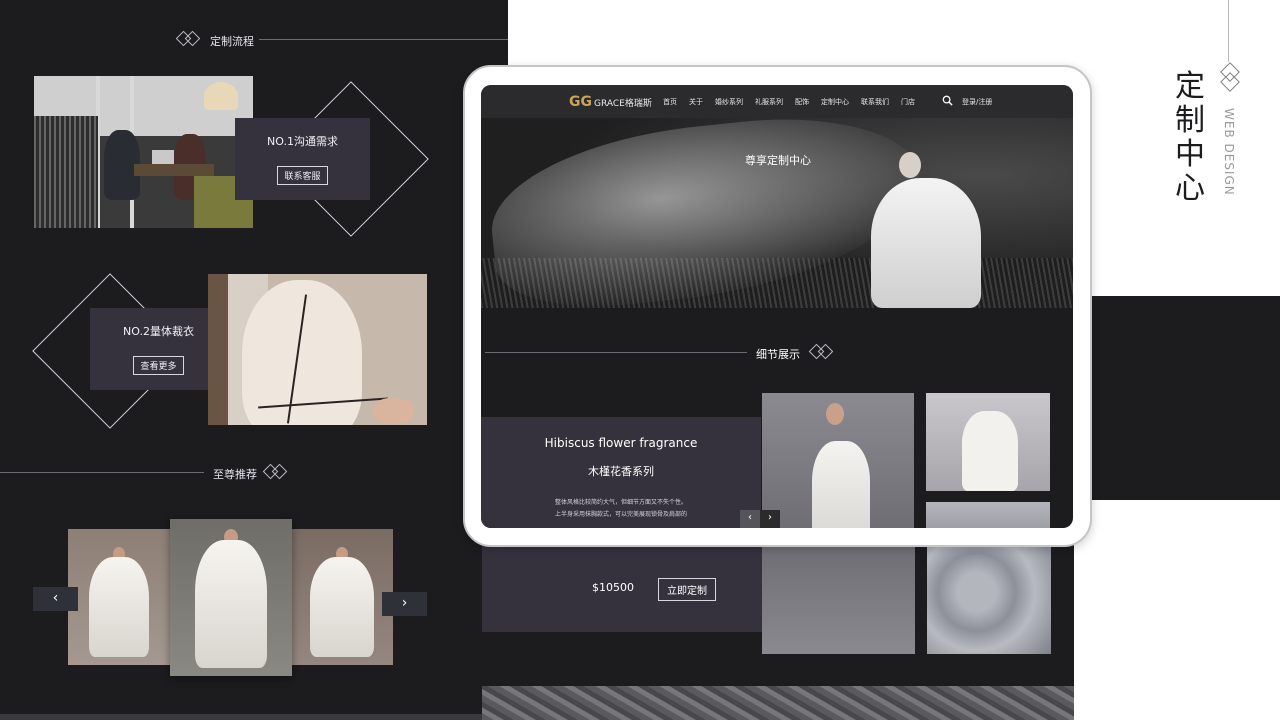 This screenshot has width=1280, height=720. I want to click on login-link: 登录/注册, so click(977, 102).